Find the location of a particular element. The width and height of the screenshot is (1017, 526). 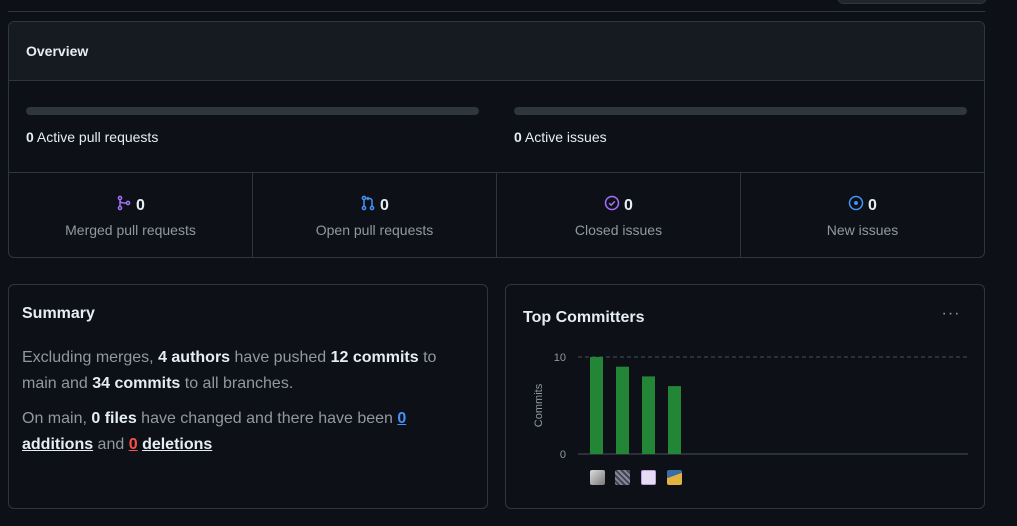

top-divider is located at coordinates (496, 11).